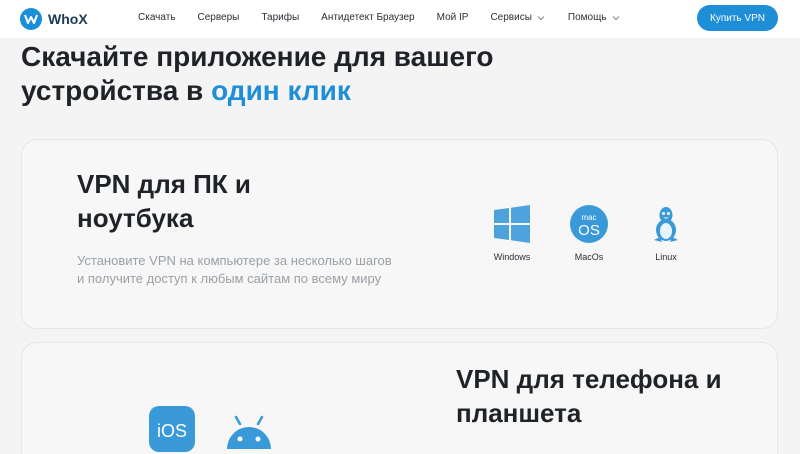 This screenshot has width=800, height=454. What do you see at coordinates (512, 257) in the screenshot?
I see `platform-label: Windows` at bounding box center [512, 257].